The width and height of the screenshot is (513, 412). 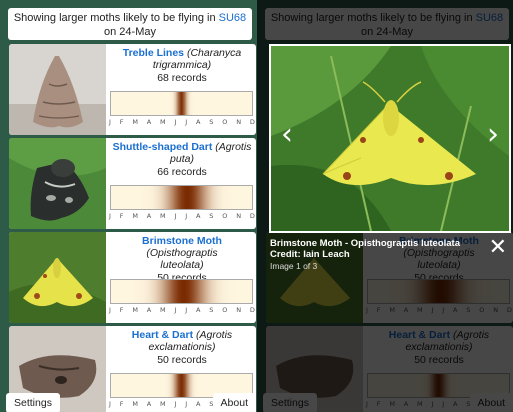 I want to click on close-icon: ✕, so click(x=498, y=248).